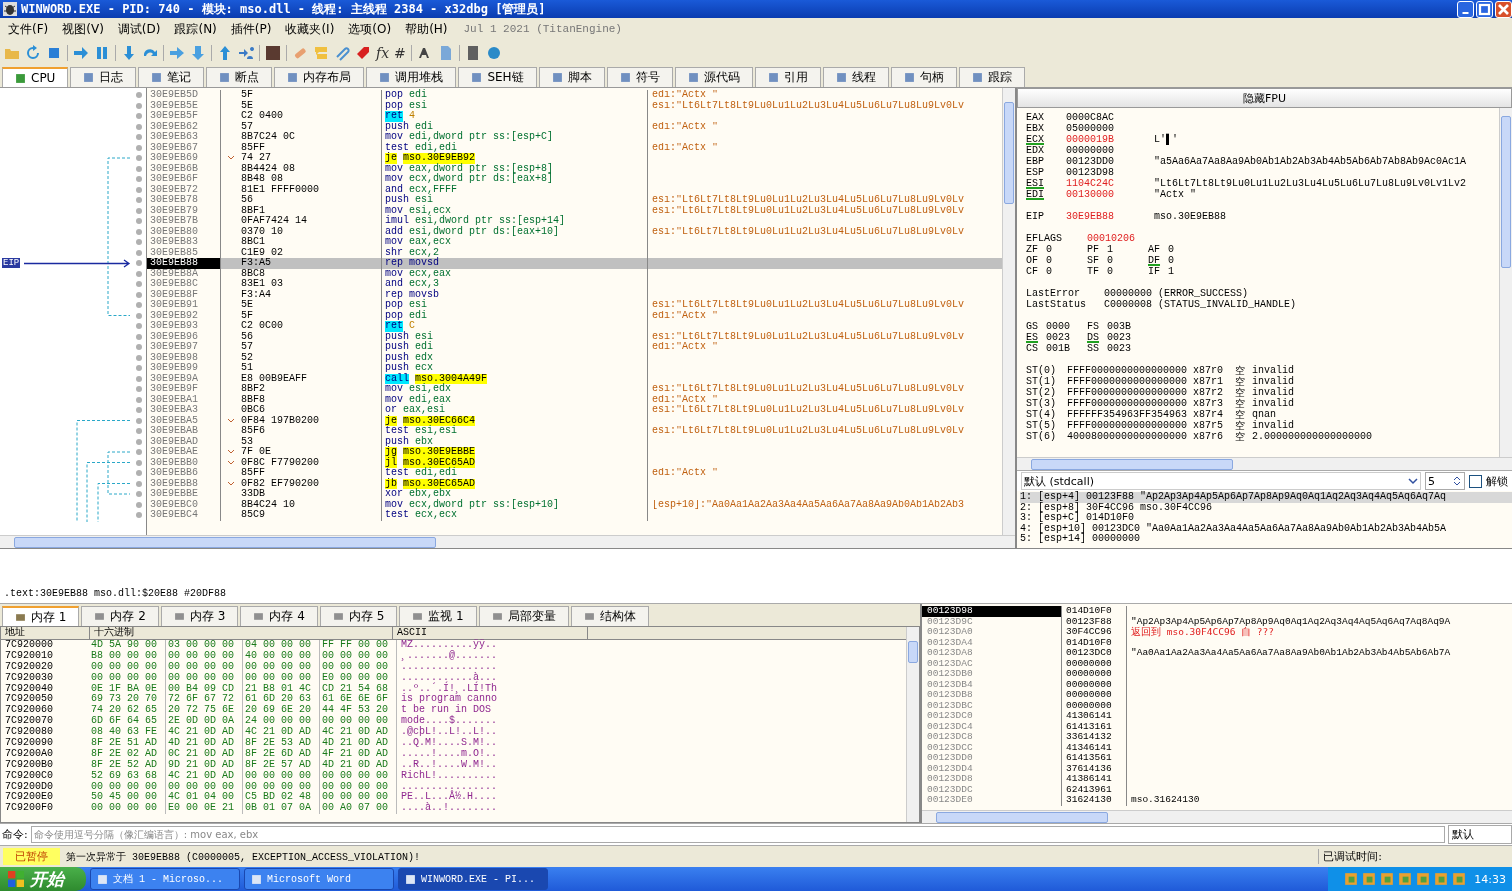  What do you see at coordinates (45, 633) in the screenshot?
I see `column-header: 地址` at bounding box center [45, 633].